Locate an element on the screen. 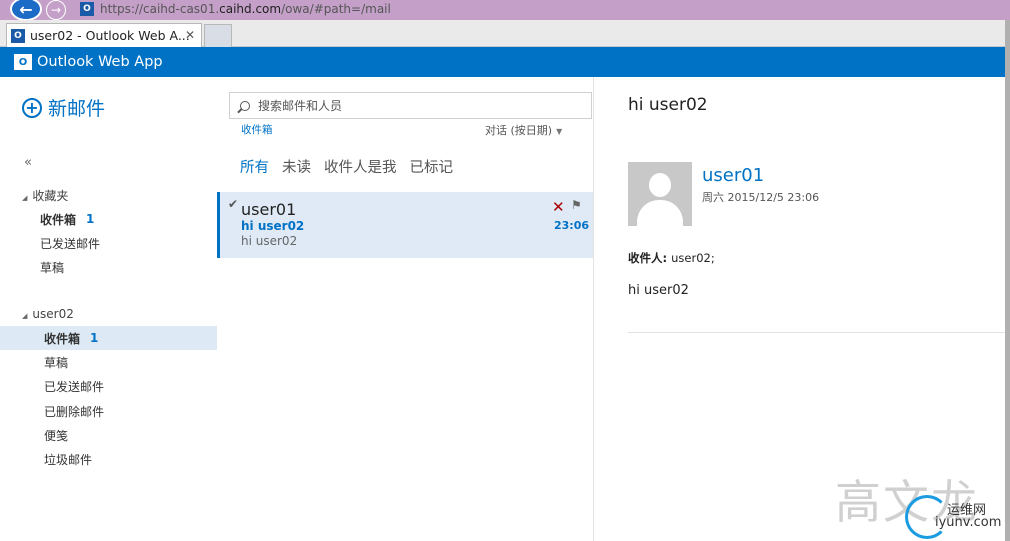  new-tab-button is located at coordinates (218, 35).